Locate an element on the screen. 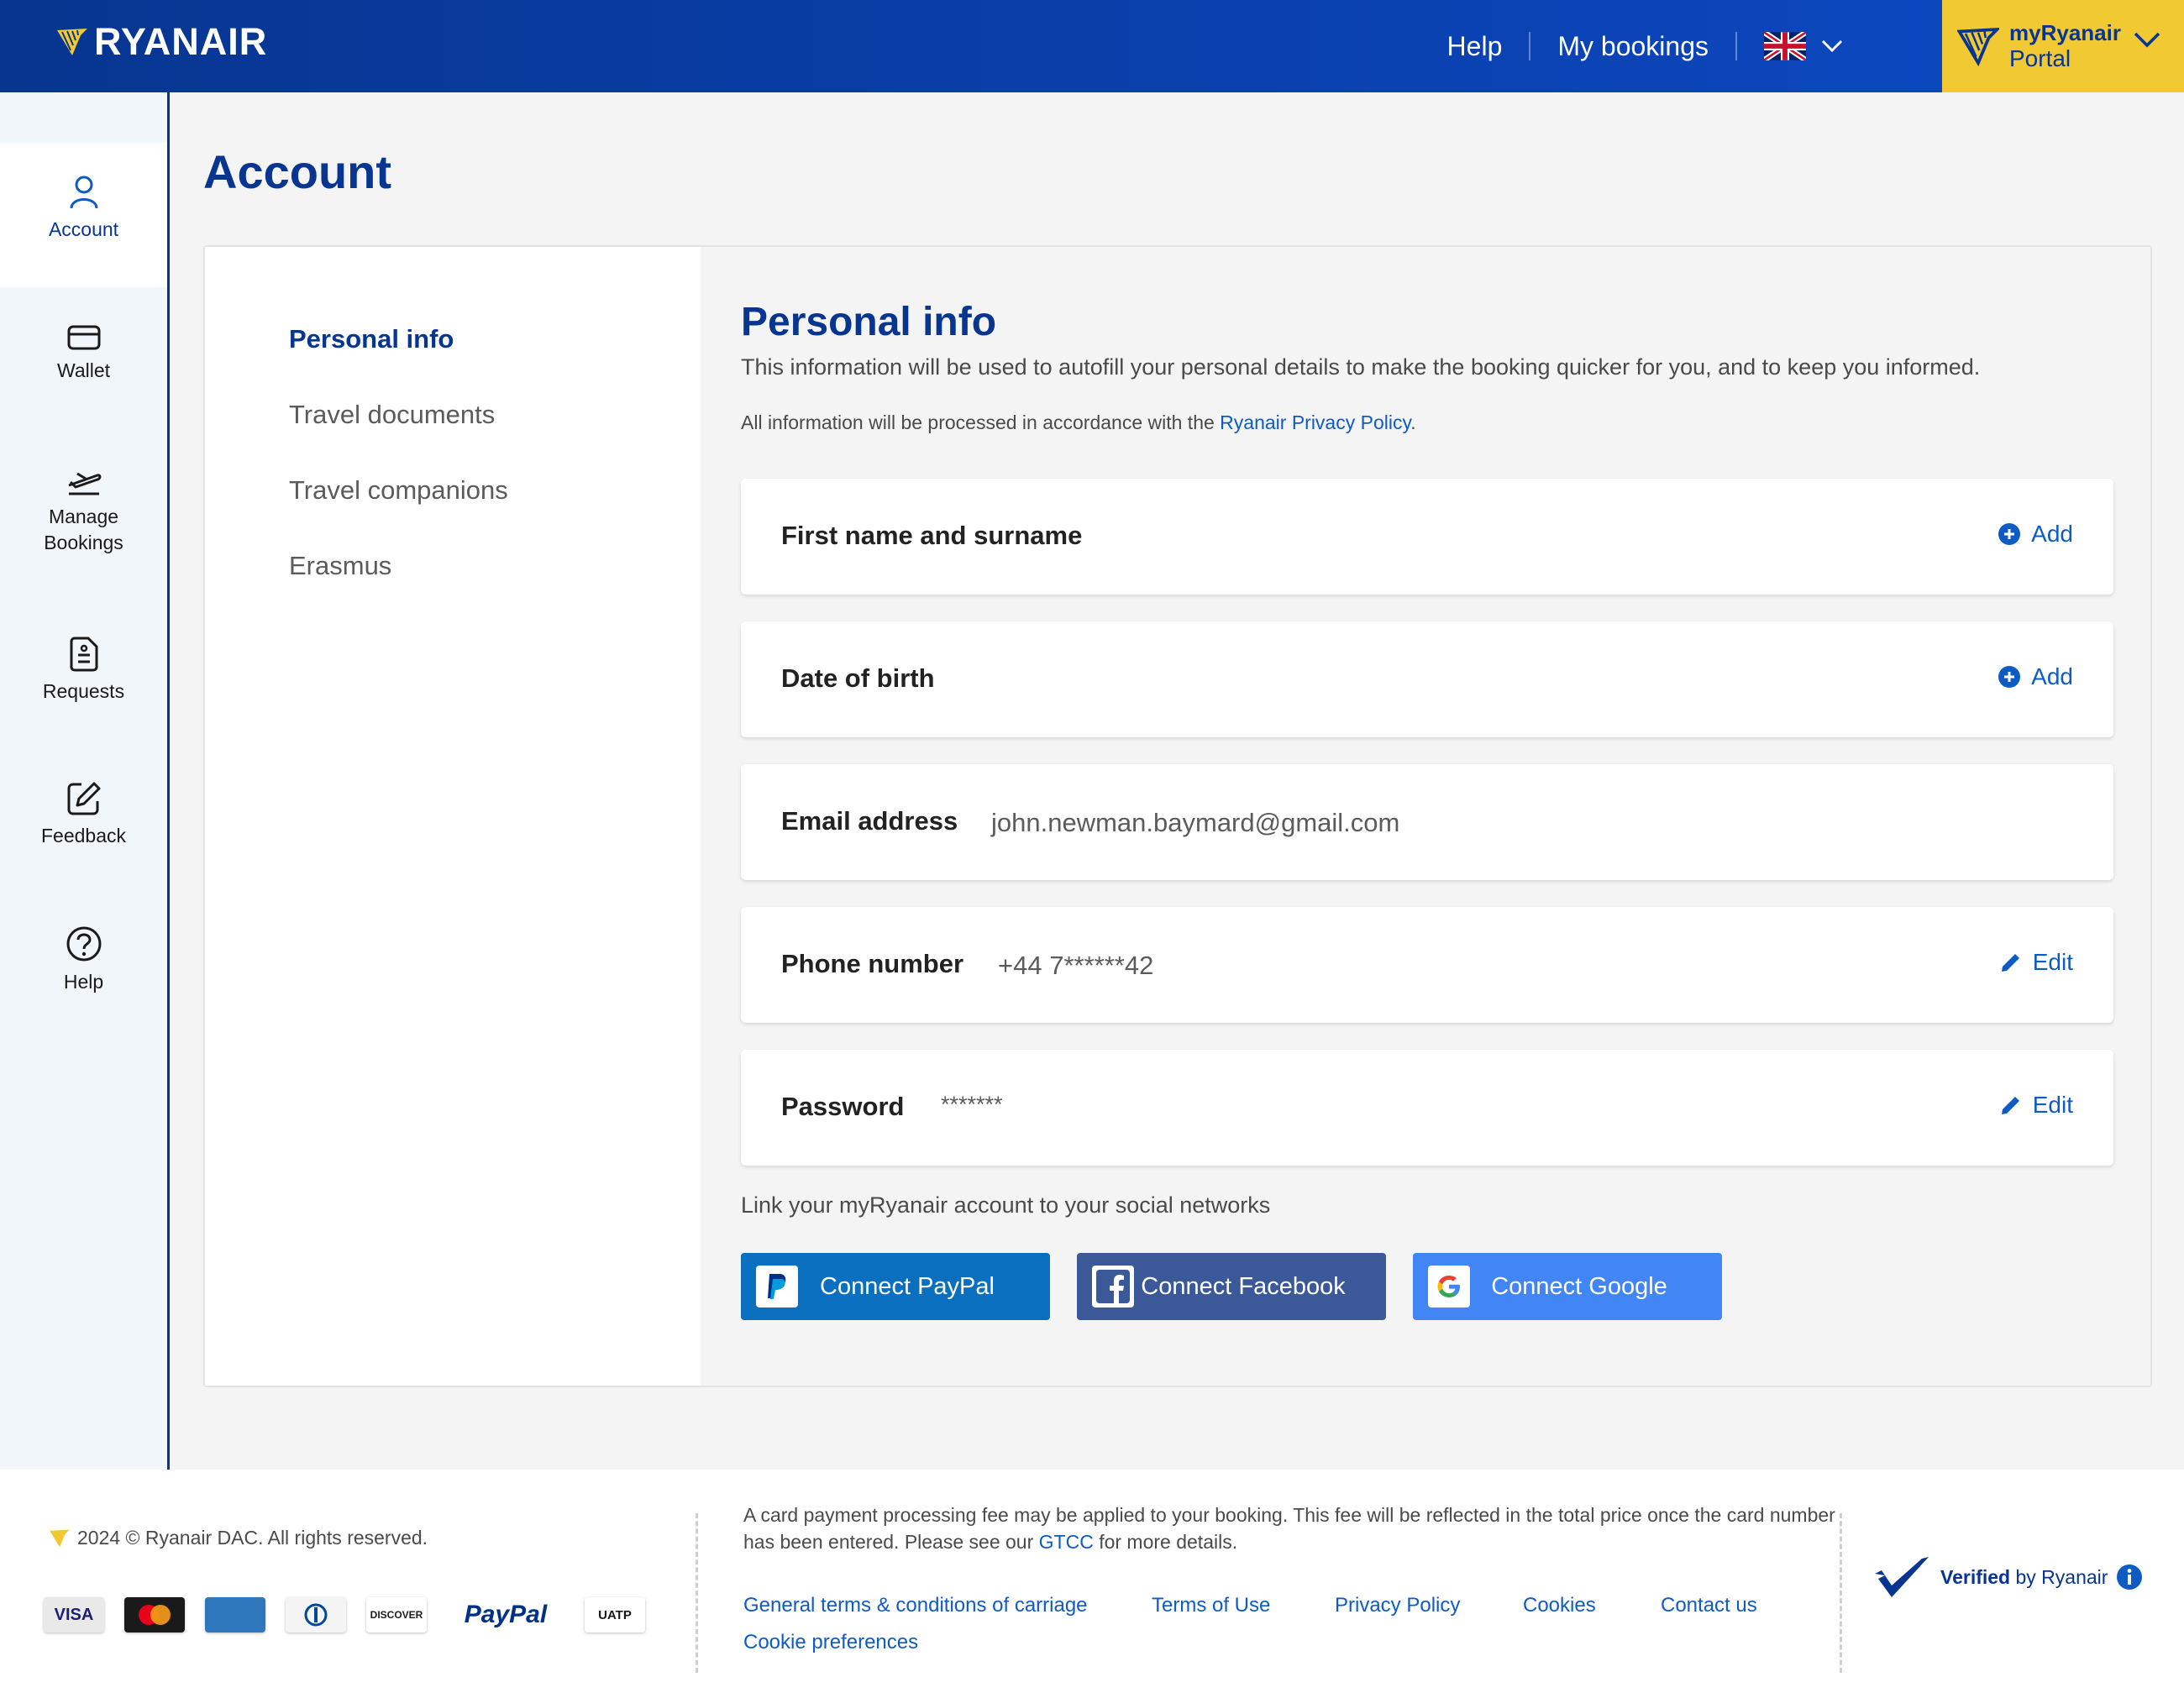 This screenshot has height=1698, width=2184. gtcc-link: GTCC is located at coordinates (1066, 1542).